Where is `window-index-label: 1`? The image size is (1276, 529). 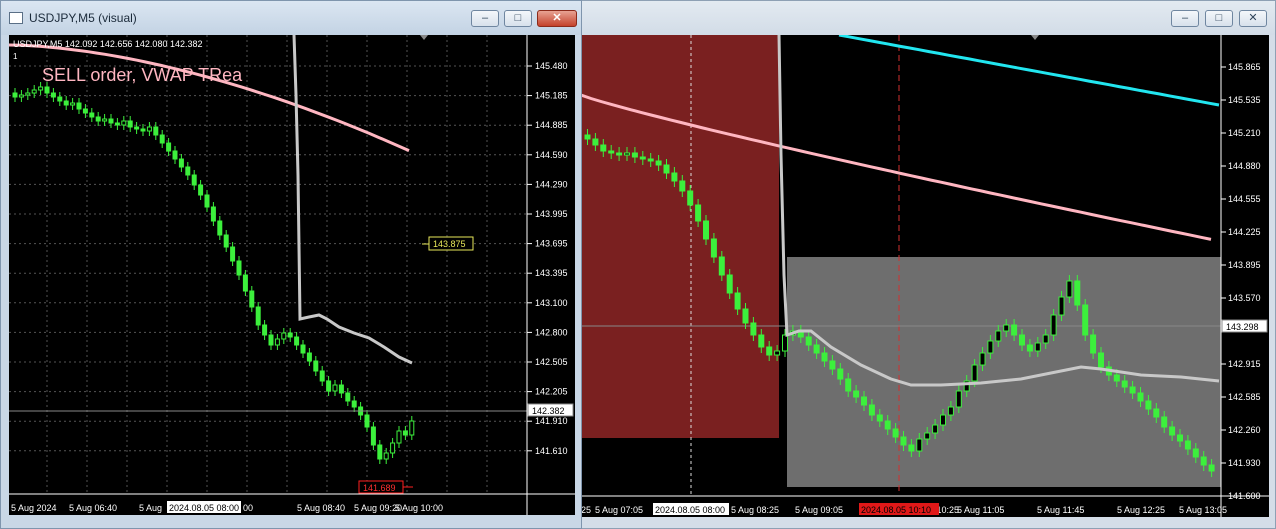
window-index-label: 1 is located at coordinates (15, 56).